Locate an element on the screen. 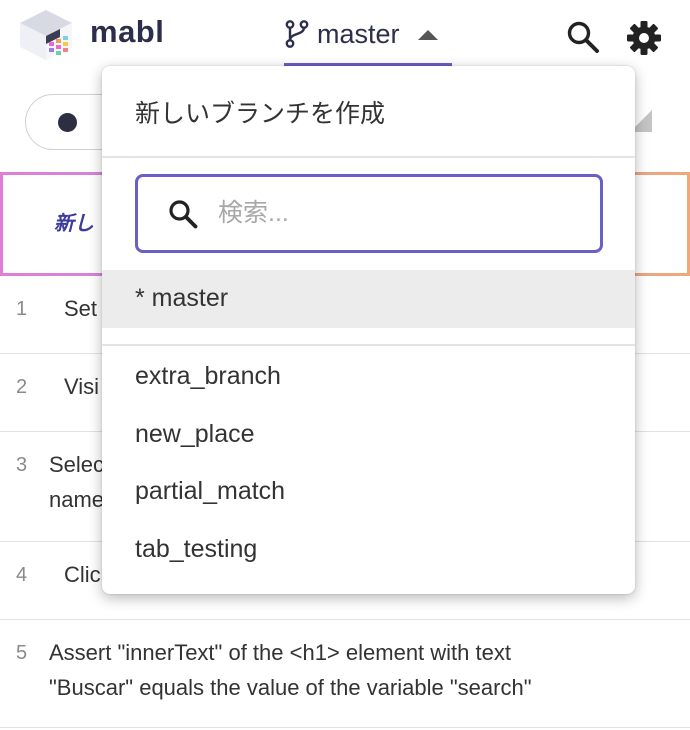 The image size is (690, 730). create-branch-item: 新しいブランチを作成 is located at coordinates (368, 111).